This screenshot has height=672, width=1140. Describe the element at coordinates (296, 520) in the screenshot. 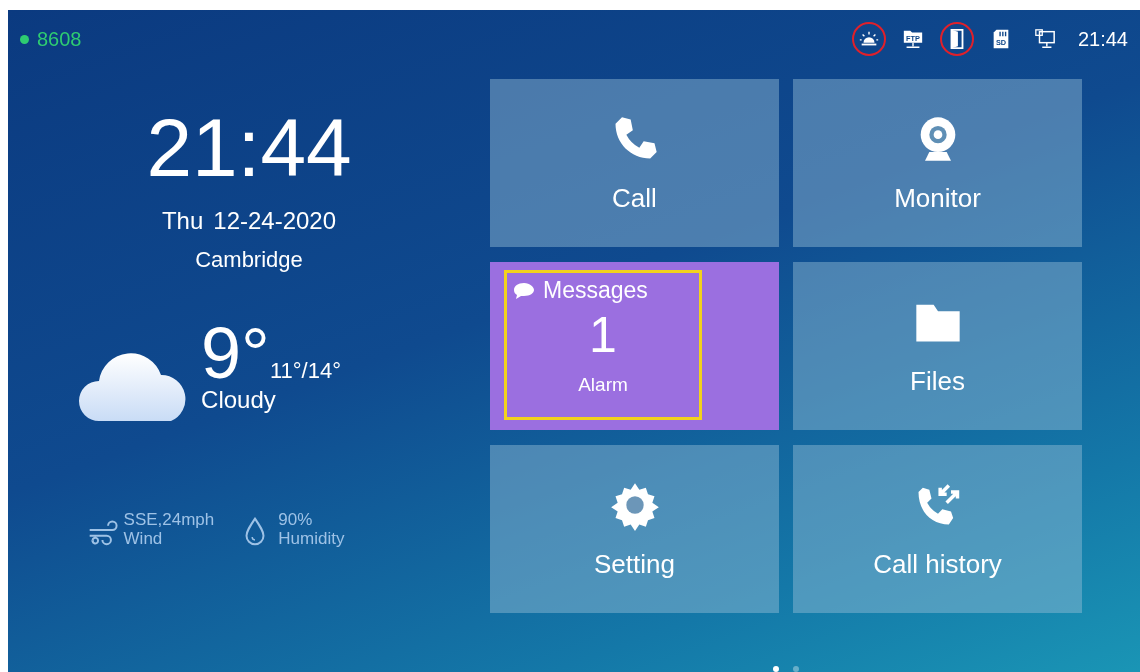

I see `humidity-value: 90%` at that location.